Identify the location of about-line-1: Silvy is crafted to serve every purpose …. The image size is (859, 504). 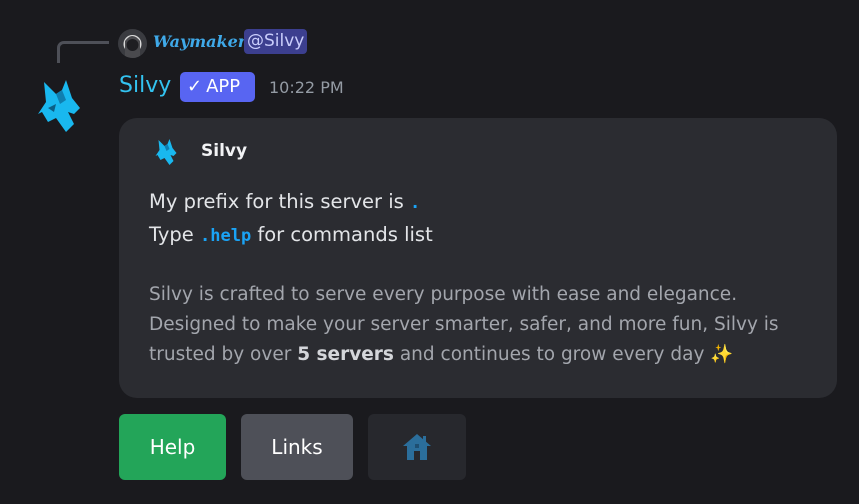
(443, 294).